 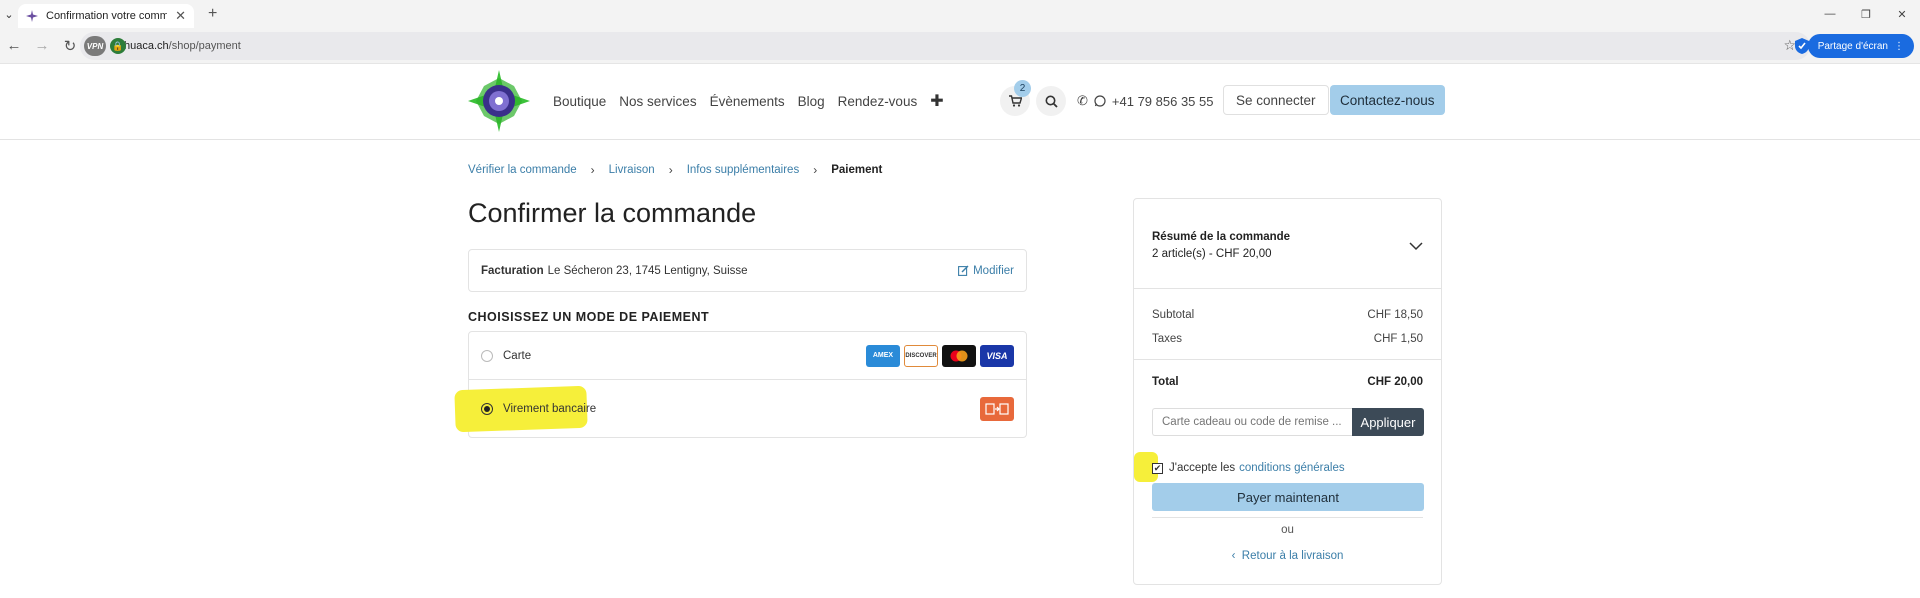 What do you see at coordinates (146, 46) in the screenshot?
I see `url-host: huaca.ch` at bounding box center [146, 46].